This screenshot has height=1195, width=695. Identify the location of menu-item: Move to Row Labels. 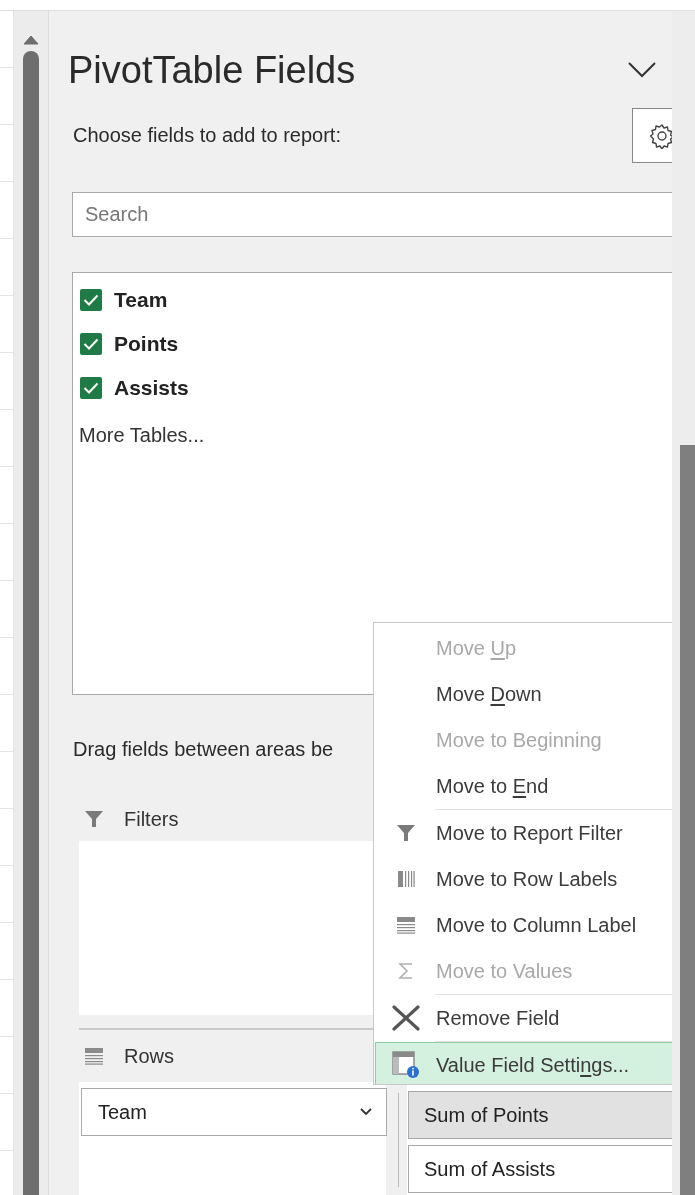
(523, 879).